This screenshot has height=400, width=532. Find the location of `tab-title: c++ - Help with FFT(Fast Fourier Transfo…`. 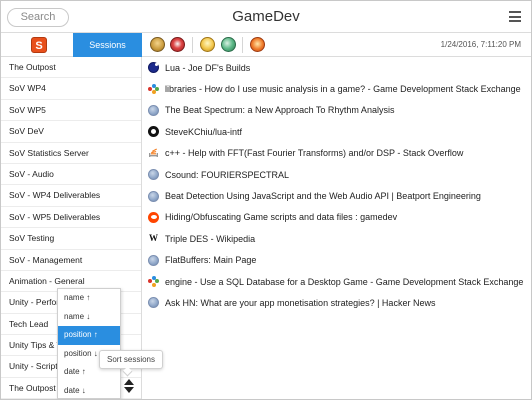

tab-title: c++ - Help with FFT(Fast Fourier Transfo… is located at coordinates (314, 153).